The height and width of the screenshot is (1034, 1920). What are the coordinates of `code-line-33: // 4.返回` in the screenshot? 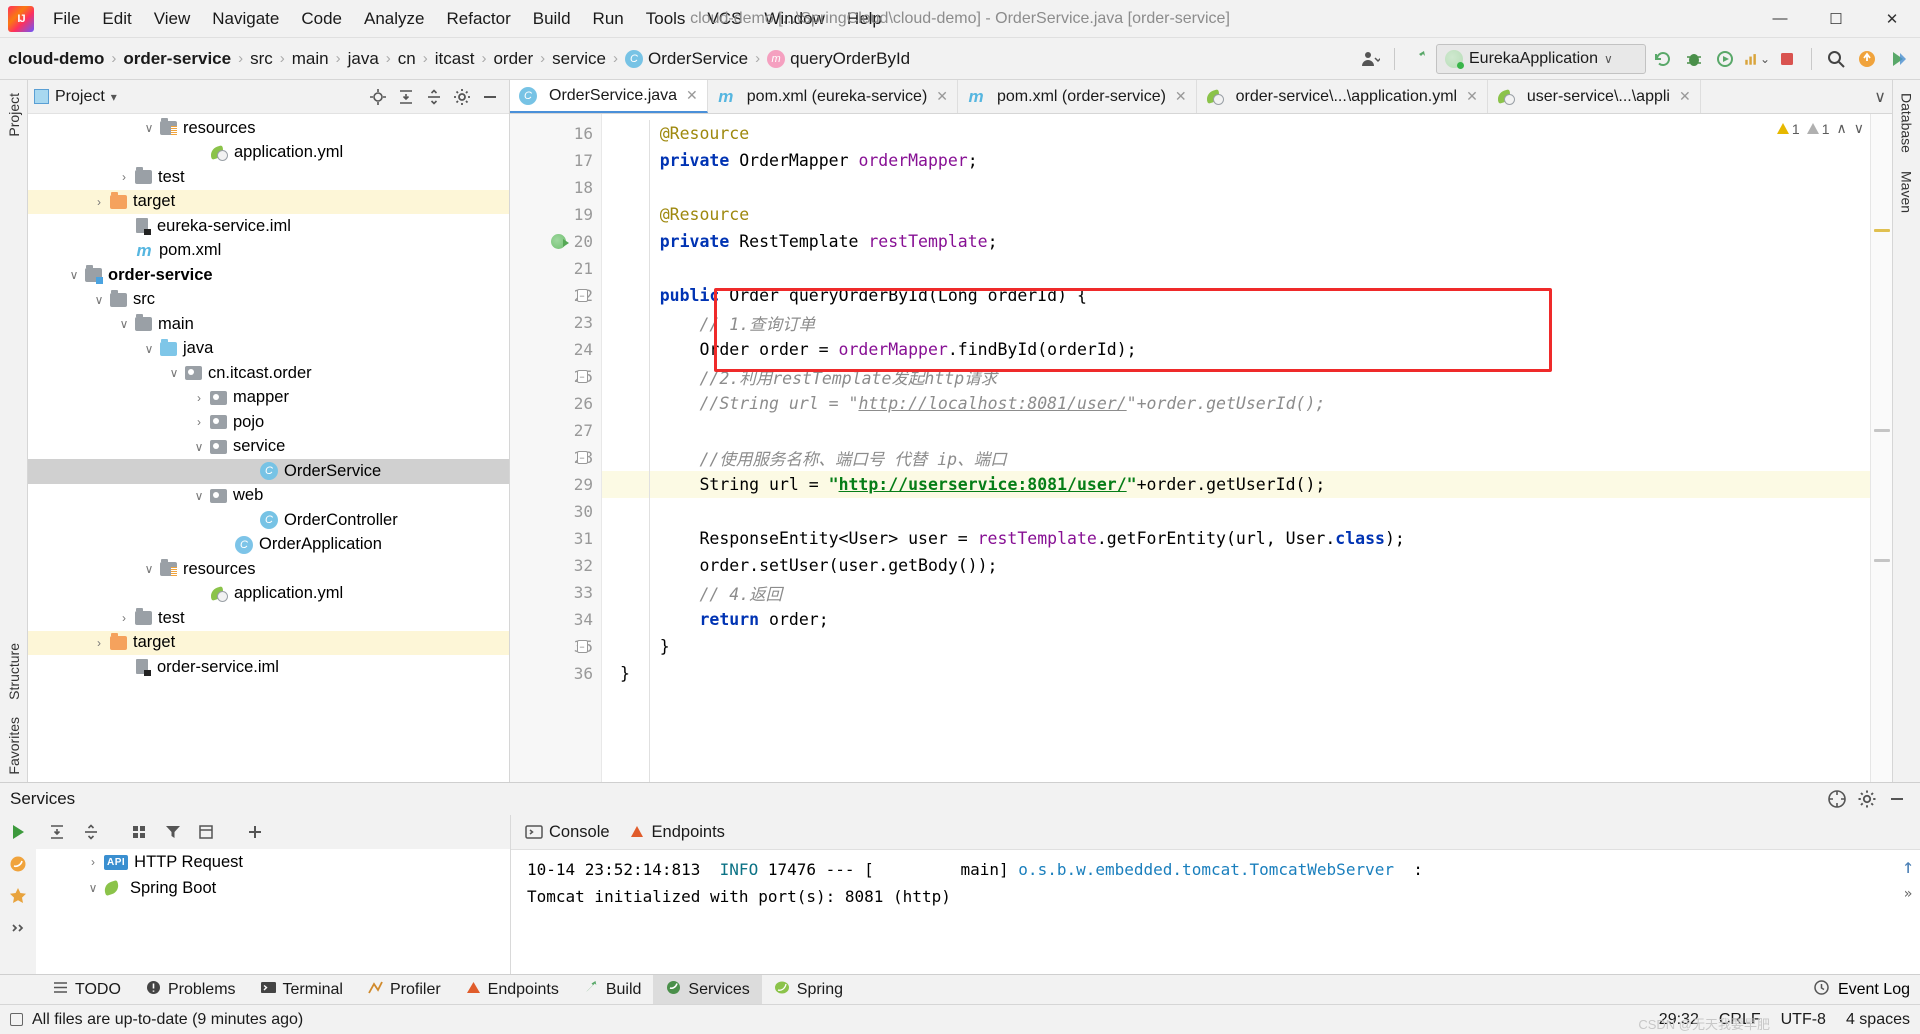 It's located at (1236, 592).